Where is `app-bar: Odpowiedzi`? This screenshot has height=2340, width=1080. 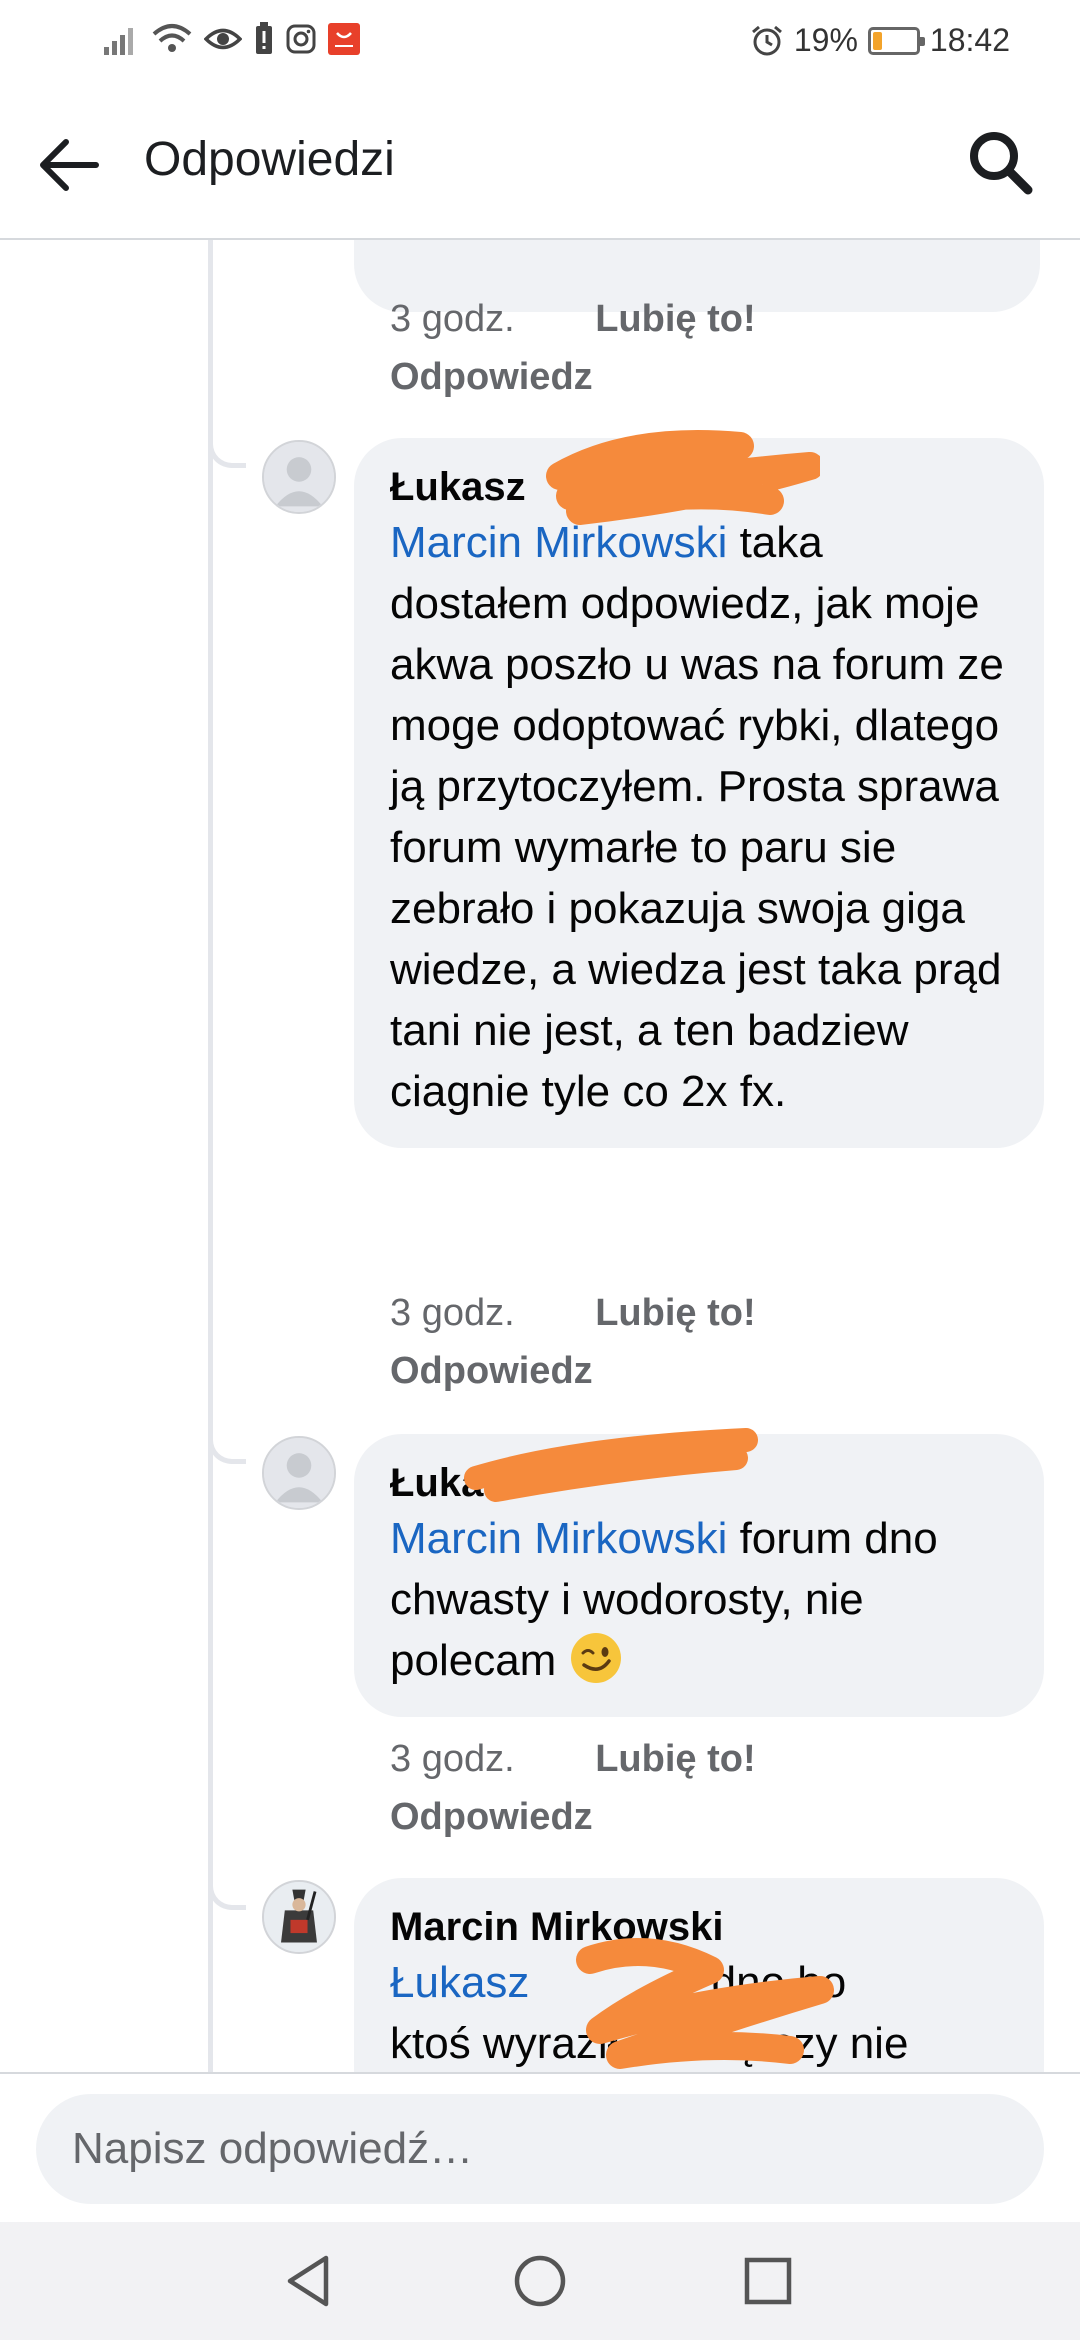
app-bar: Odpowiedzi is located at coordinates (540, 162).